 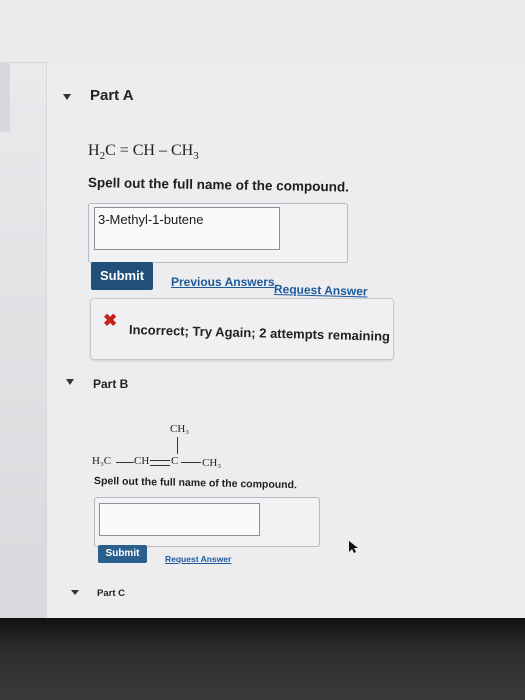 I want to click on part-b-submit-button: Submit, so click(x=122, y=554).